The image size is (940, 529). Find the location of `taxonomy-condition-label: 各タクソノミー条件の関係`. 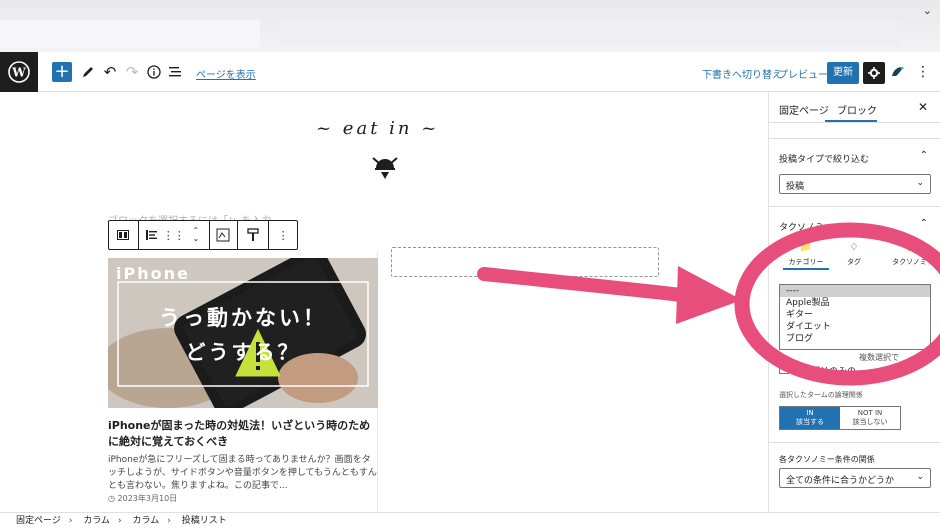

taxonomy-condition-label: 各タクソノミー条件の関係 is located at coordinates (827, 459).